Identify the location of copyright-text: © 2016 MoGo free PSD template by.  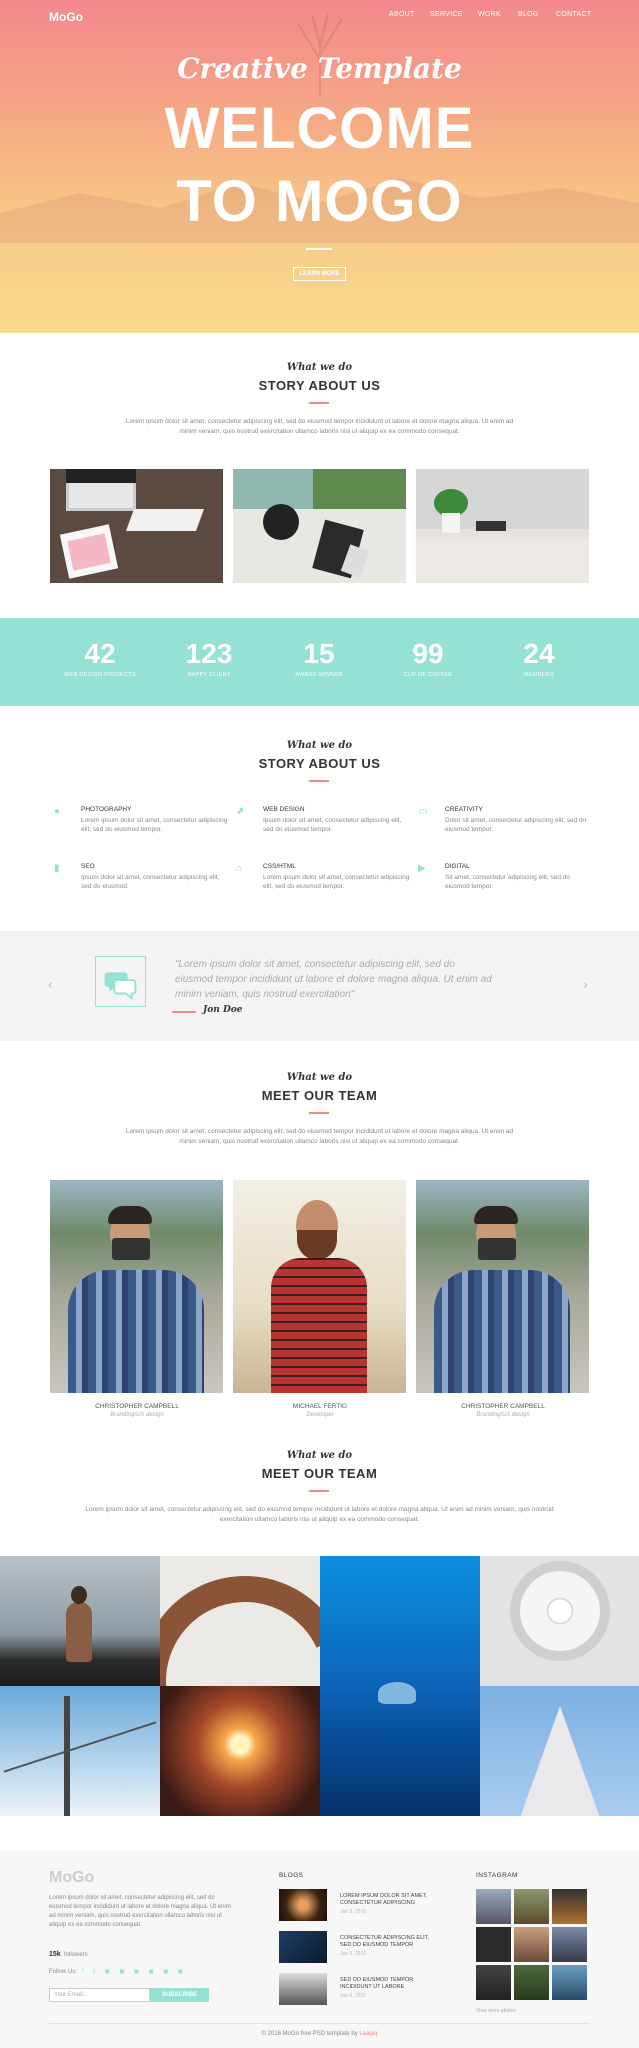
(309, 2034).